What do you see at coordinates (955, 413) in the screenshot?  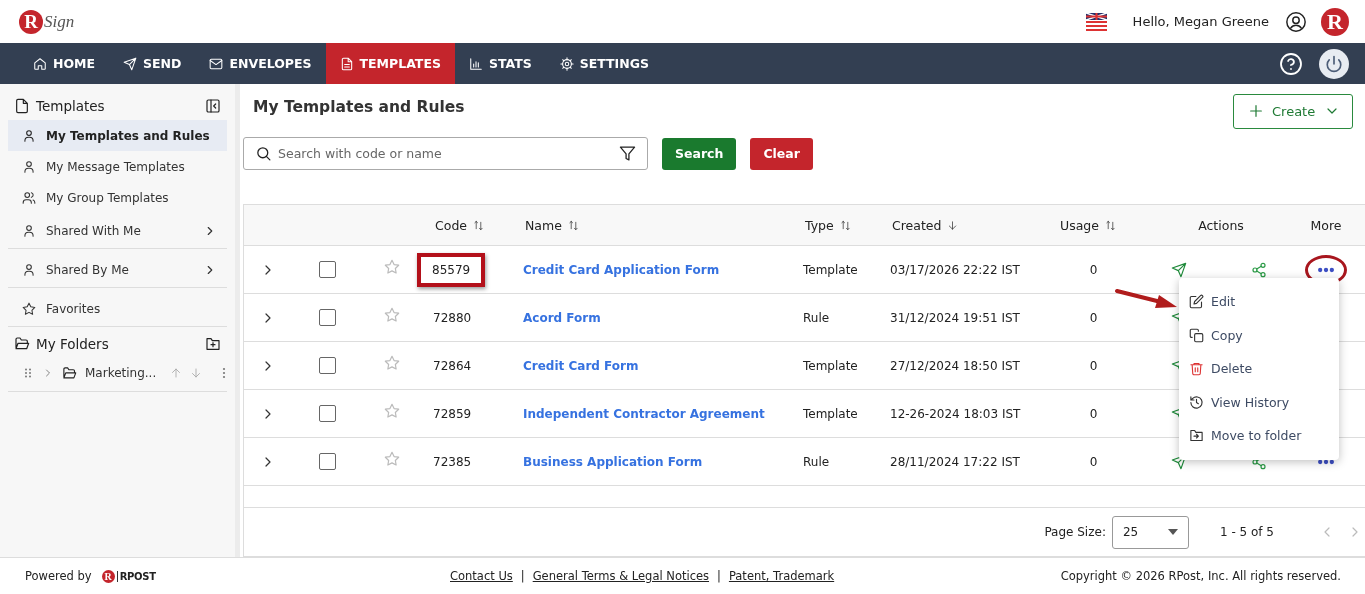 I see `created-cell: 12-26-2024 18:03 IST` at bounding box center [955, 413].